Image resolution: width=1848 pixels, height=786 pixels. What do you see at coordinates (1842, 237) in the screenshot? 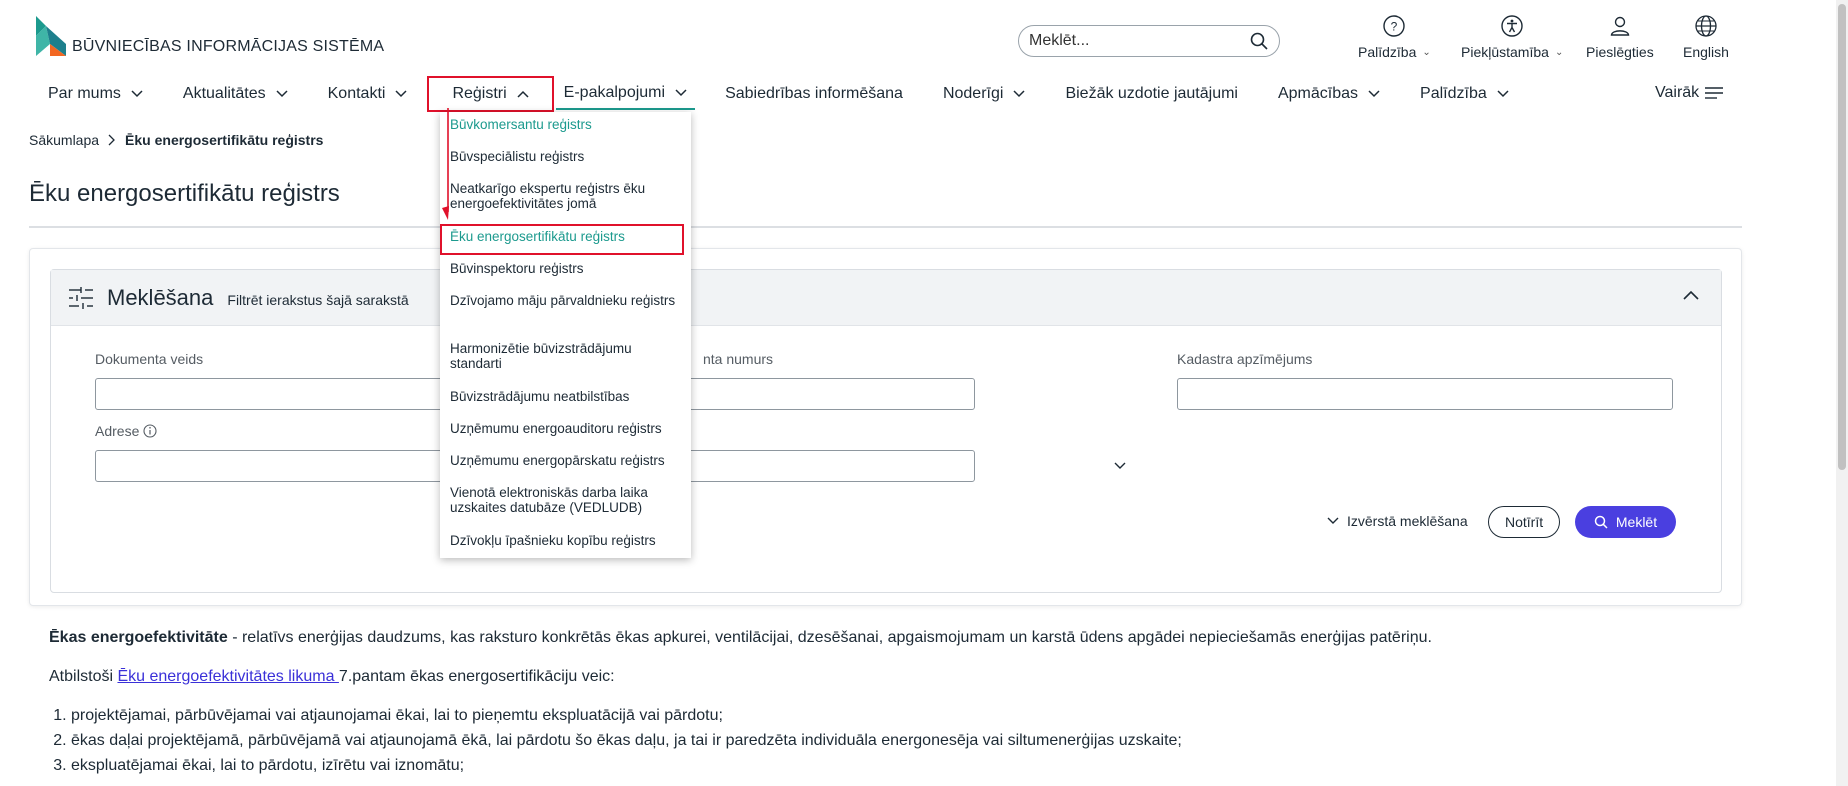
I see `scrollbar-thumb` at bounding box center [1842, 237].